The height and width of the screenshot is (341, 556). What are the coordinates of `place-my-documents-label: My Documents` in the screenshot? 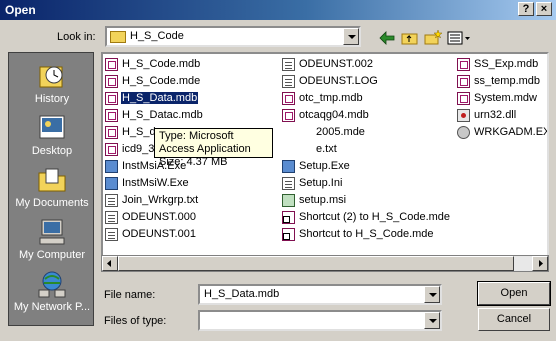 It's located at (52, 203).